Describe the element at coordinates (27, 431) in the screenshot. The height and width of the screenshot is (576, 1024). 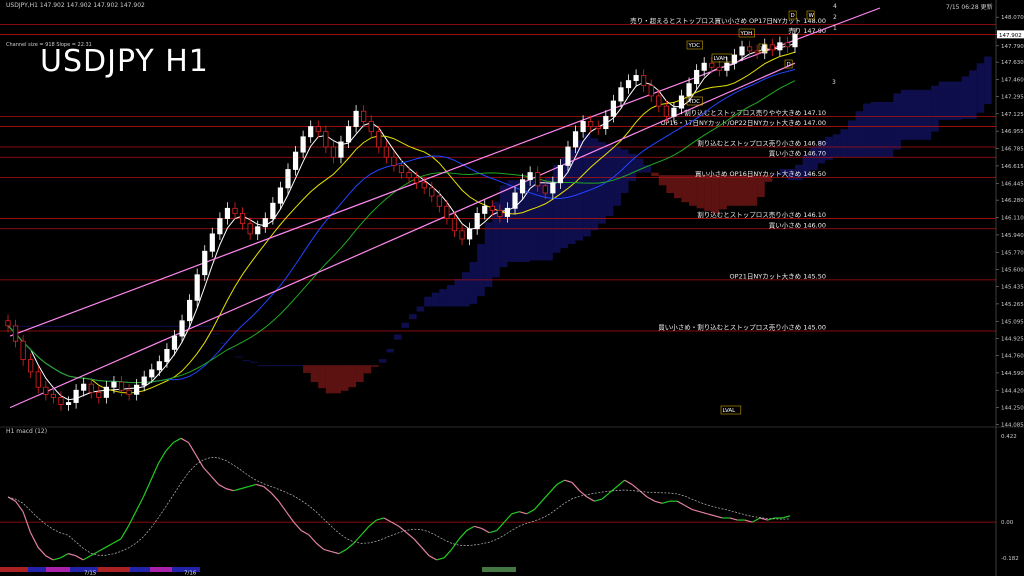
I see `macd-label: H1 macd (12)` at that location.